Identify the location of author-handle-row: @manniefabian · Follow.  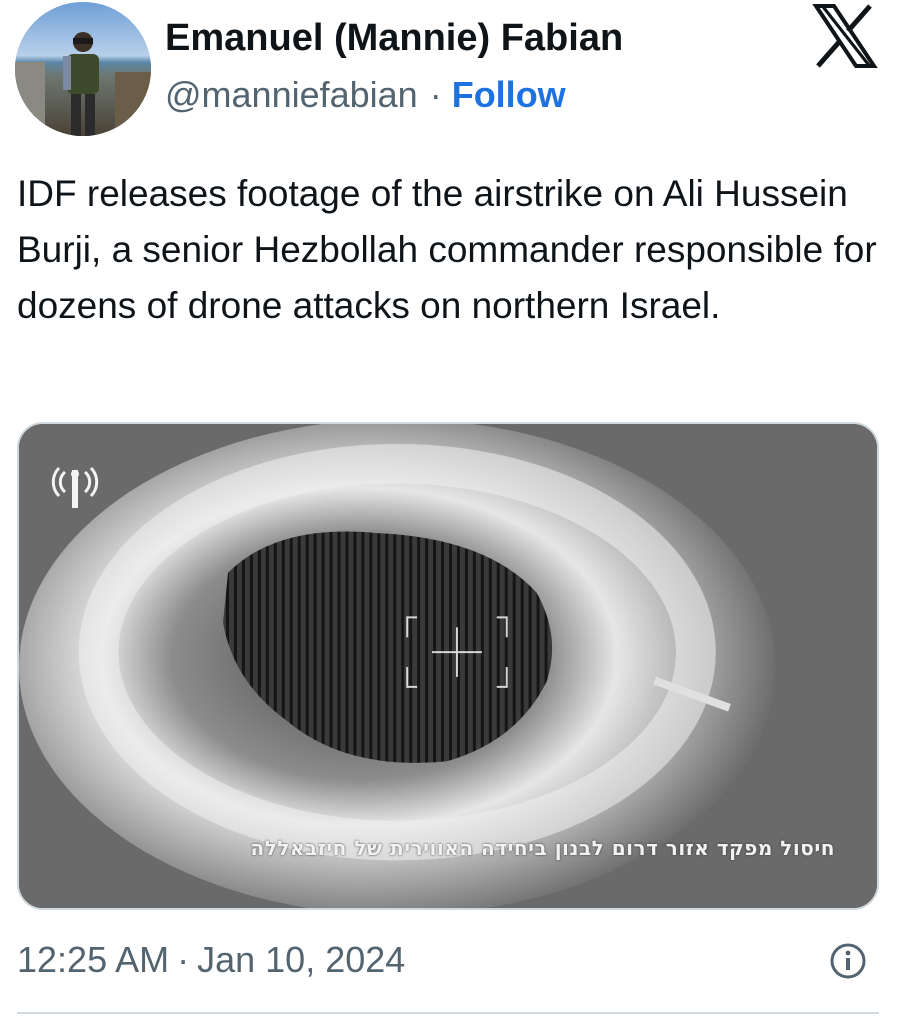
(365, 95).